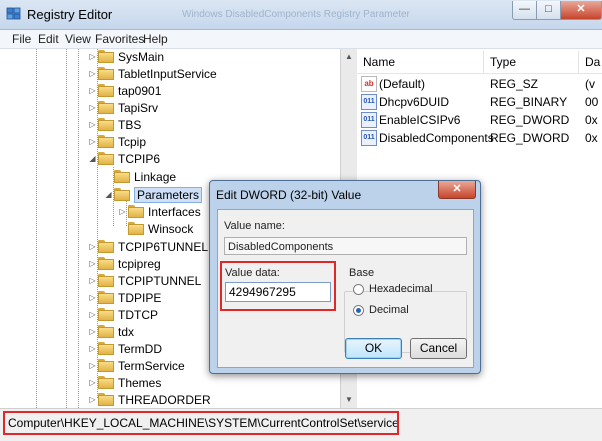 Image resolution: width=602 pixels, height=441 pixels. Describe the element at coordinates (129, 125) in the screenshot. I see `tree-node-label: TBS` at that location.